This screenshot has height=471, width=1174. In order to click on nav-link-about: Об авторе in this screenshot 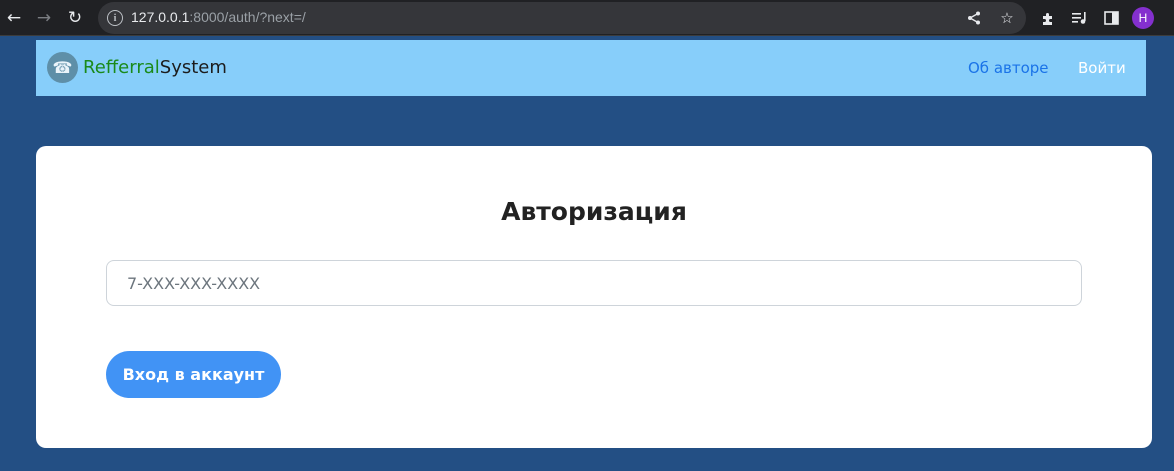, I will do `click(1008, 68)`.